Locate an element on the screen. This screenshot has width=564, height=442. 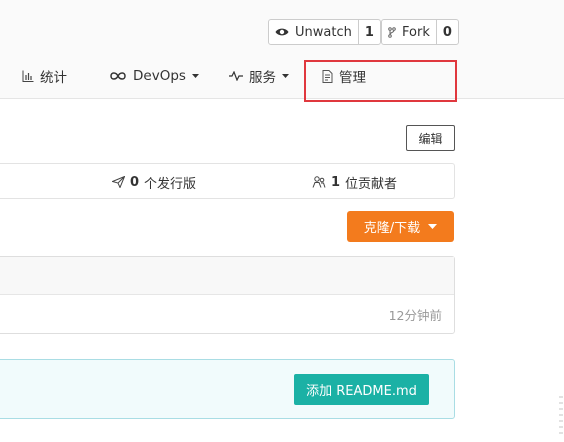
releases-stat: 0 个发行版 is located at coordinates (154, 182).